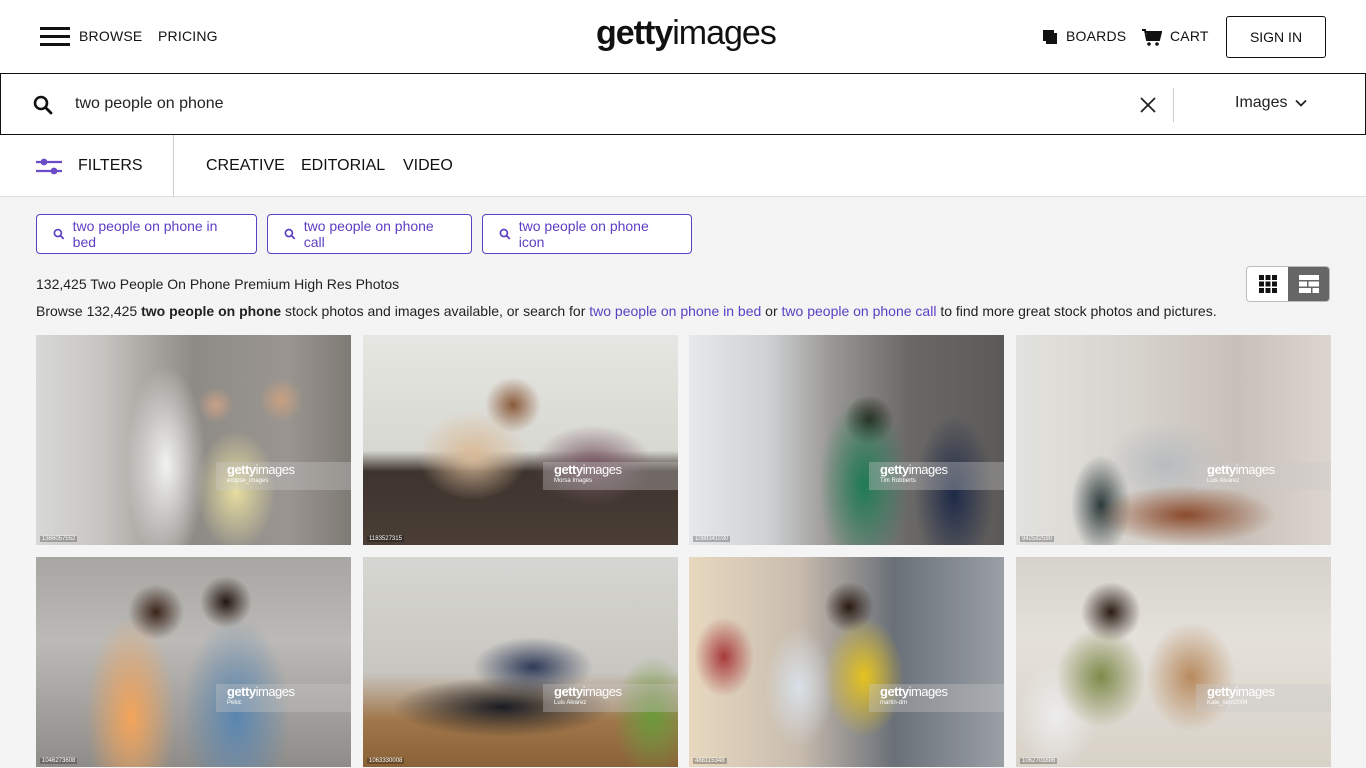 This screenshot has height=768, width=1366. Describe the element at coordinates (59, 761) in the screenshot. I see `asset-id: 1046273608` at that location.